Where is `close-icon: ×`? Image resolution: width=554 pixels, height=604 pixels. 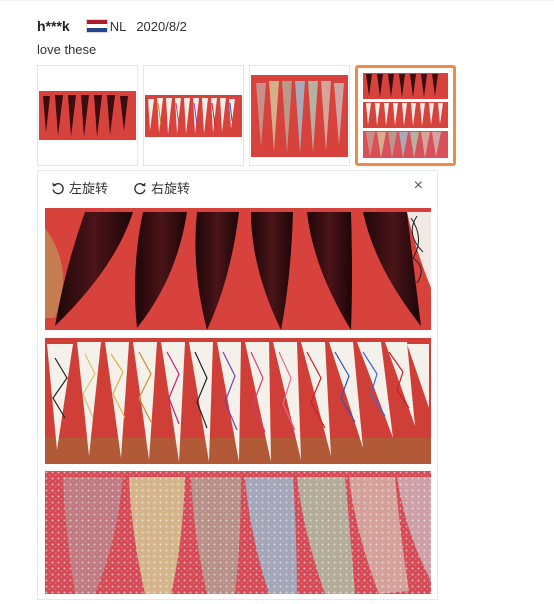
close-icon: × is located at coordinates (418, 185).